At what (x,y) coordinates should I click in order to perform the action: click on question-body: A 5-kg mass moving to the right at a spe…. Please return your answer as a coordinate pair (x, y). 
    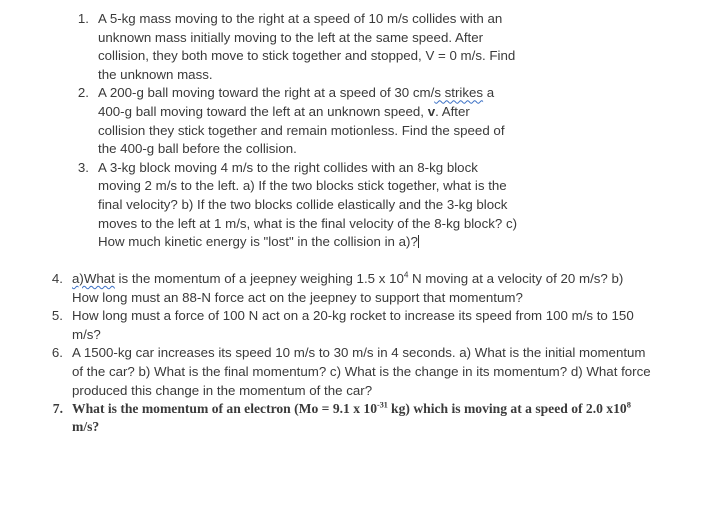
    Looking at the image, I should click on (309, 47).